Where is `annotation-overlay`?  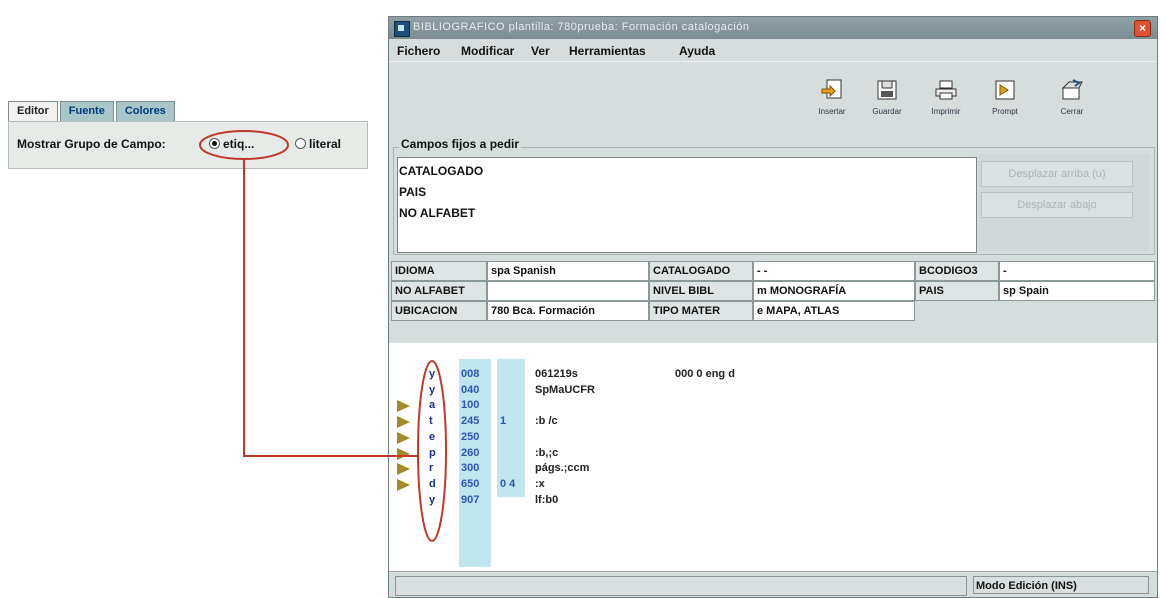 annotation-overlay is located at coordinates (323, 336).